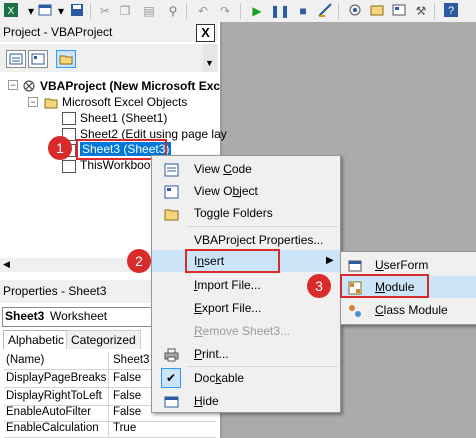  Describe the element at coordinates (28, 85) in the screenshot. I see `vbaproject-icon` at that location.